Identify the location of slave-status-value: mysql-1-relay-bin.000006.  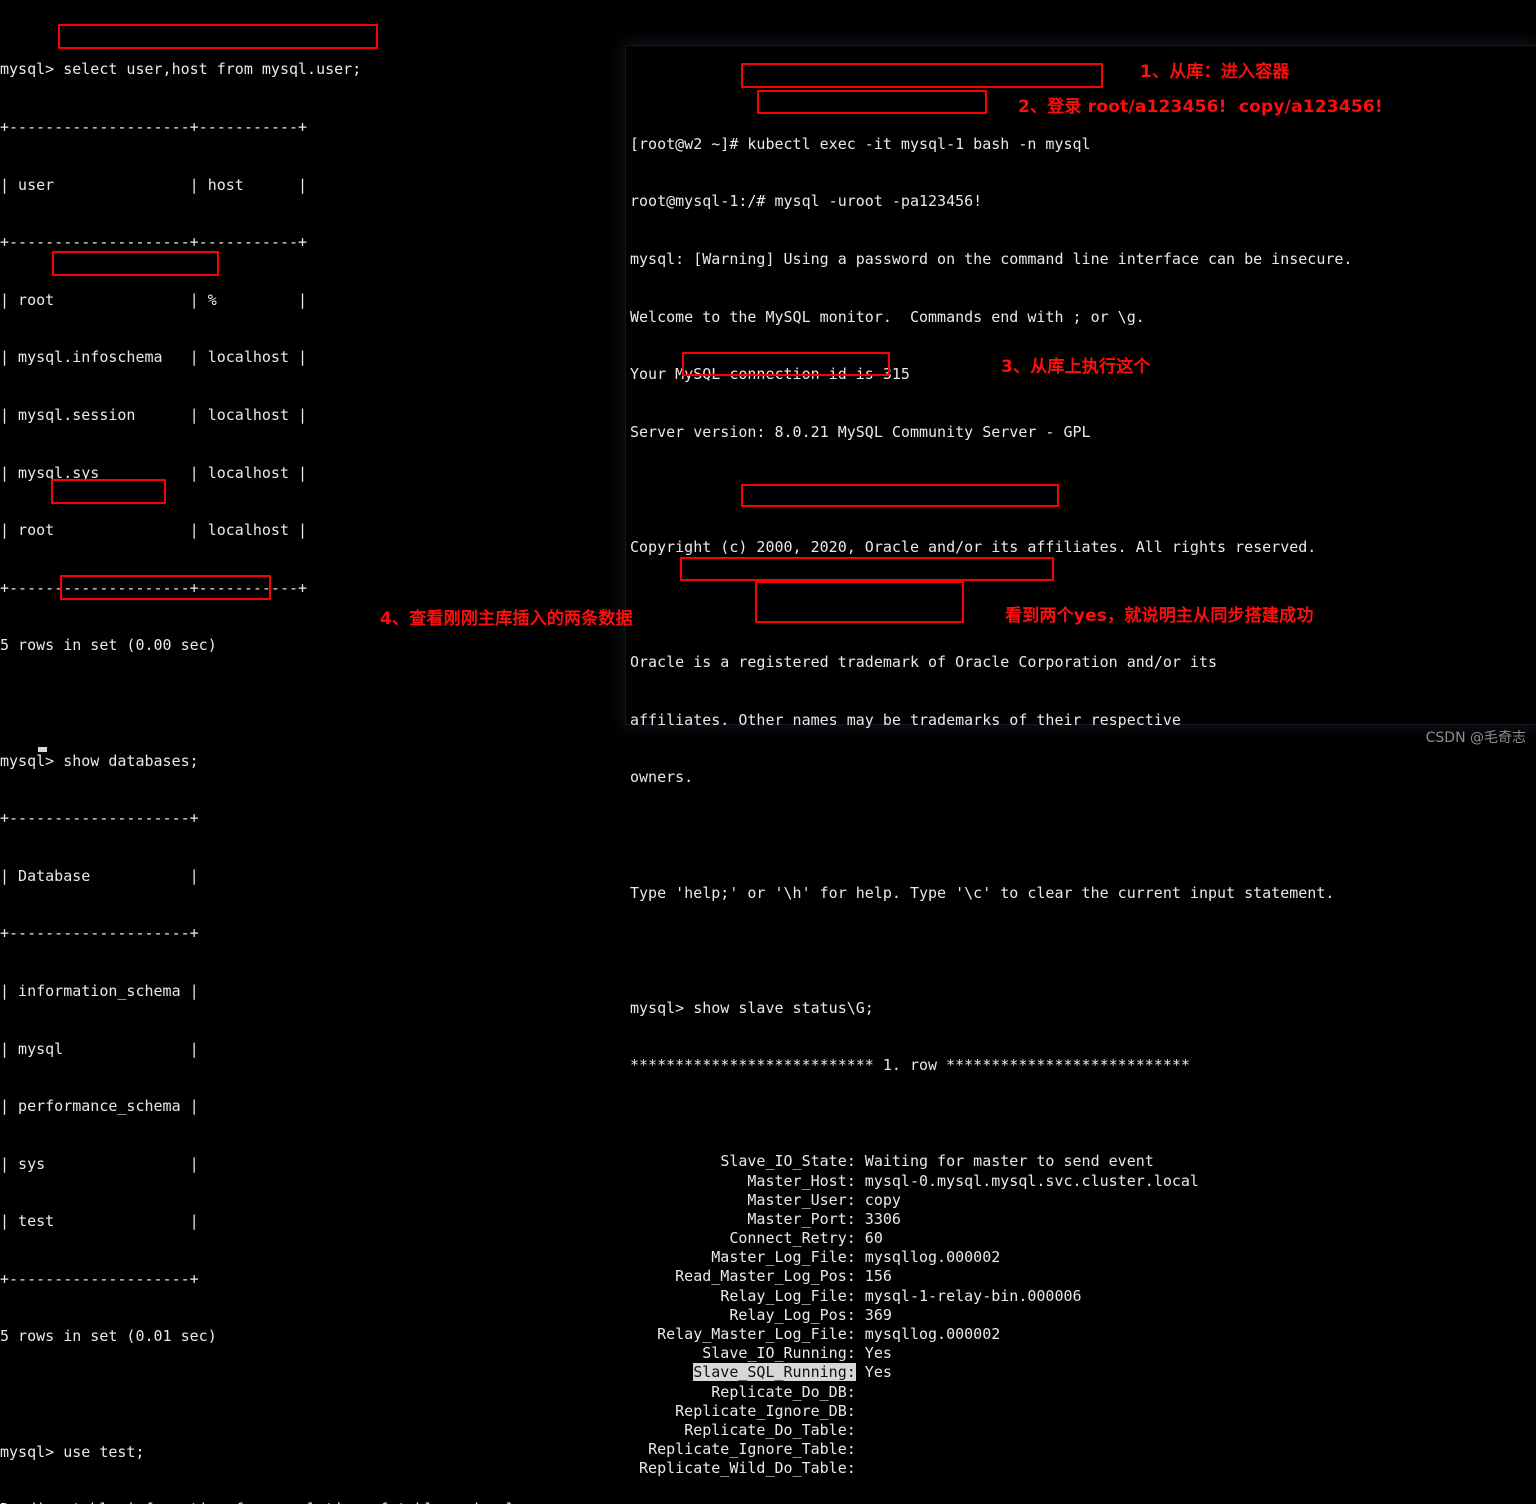
(968, 1295).